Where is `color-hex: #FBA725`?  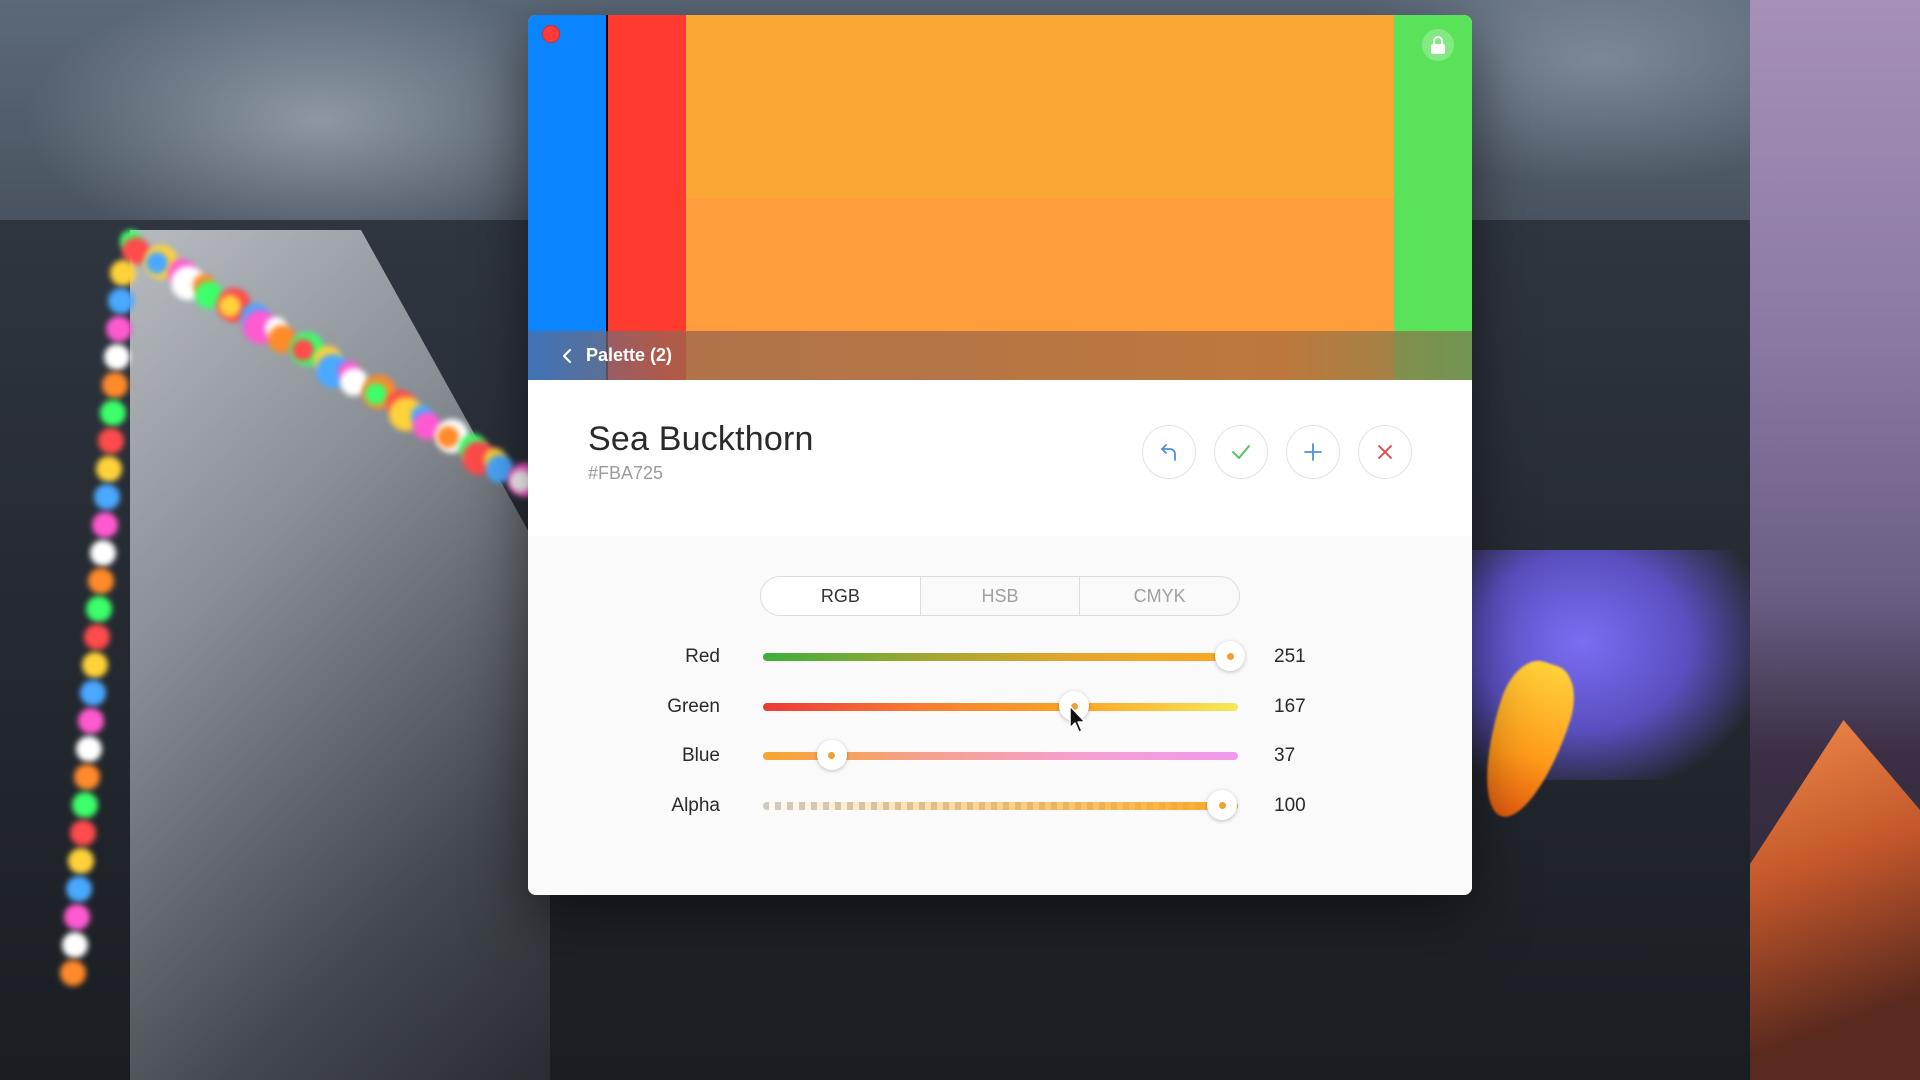
color-hex: #FBA725 is located at coordinates (626, 473).